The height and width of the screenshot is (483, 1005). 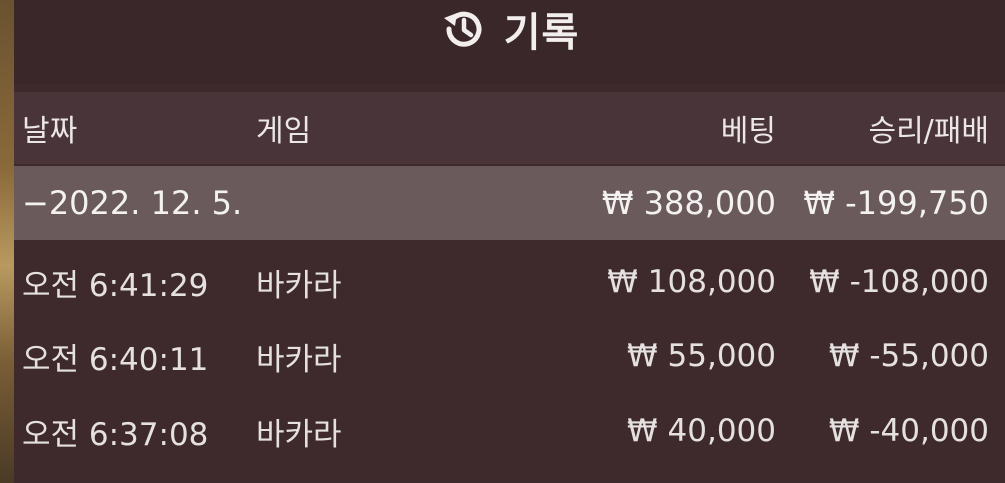 What do you see at coordinates (284, 131) in the screenshot?
I see `column-header-game: 게임` at bounding box center [284, 131].